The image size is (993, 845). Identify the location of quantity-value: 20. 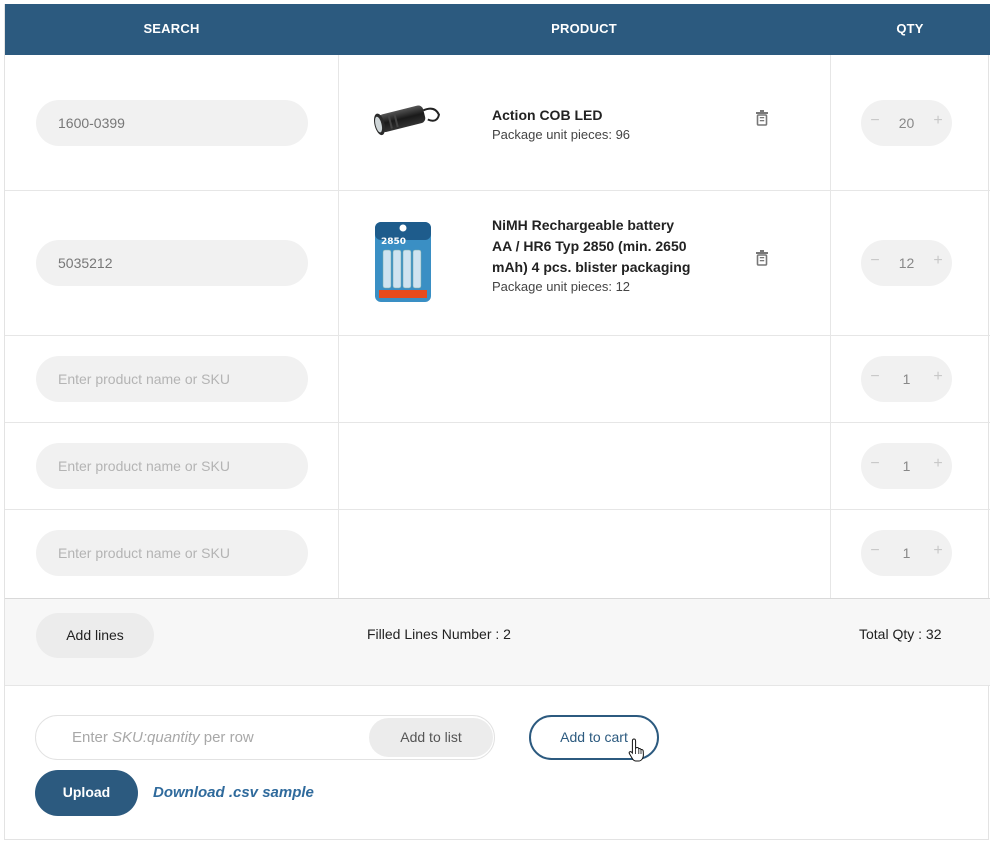
(906, 123).